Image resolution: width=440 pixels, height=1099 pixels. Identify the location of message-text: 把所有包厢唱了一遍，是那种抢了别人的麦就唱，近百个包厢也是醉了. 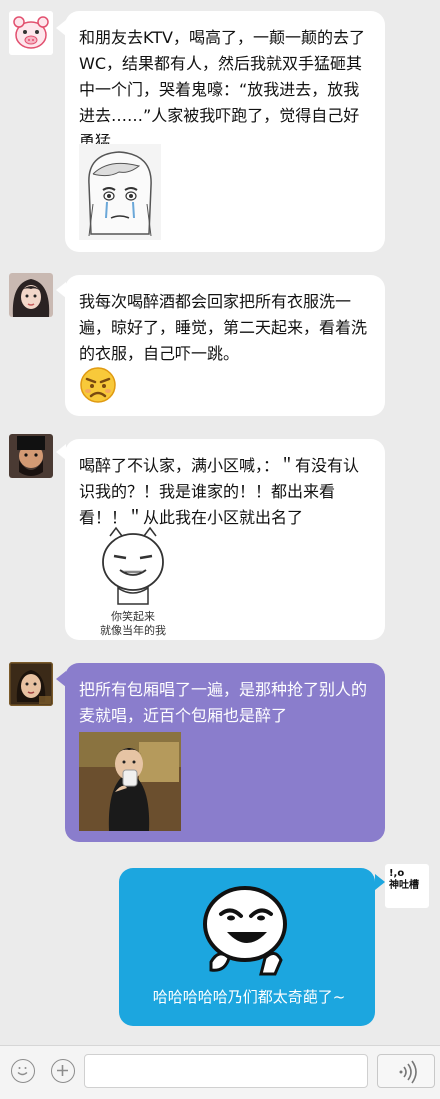
(223, 702).